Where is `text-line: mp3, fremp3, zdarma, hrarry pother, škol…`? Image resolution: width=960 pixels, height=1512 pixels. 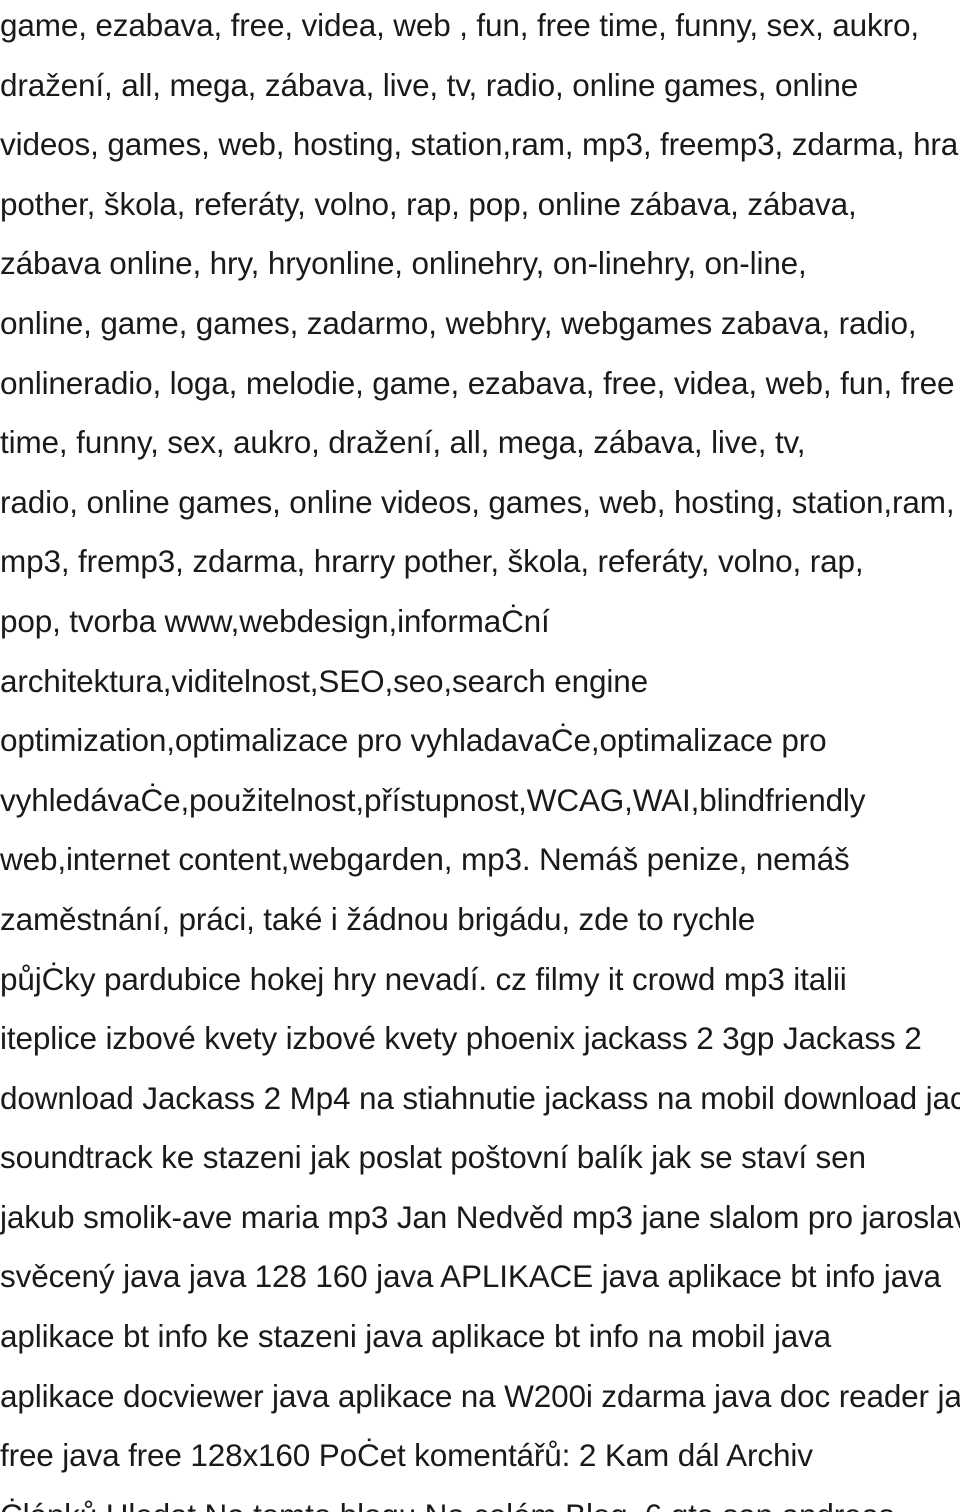
text-line: mp3, fremp3, zdarma, hrarry pother, škol… is located at coordinates (432, 561).